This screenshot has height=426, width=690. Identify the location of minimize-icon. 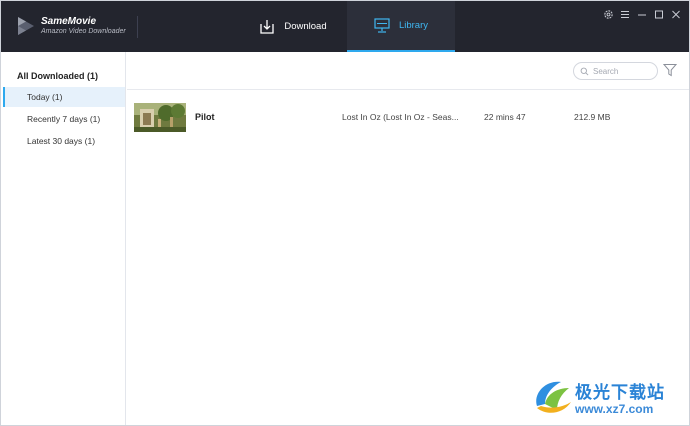
(642, 14).